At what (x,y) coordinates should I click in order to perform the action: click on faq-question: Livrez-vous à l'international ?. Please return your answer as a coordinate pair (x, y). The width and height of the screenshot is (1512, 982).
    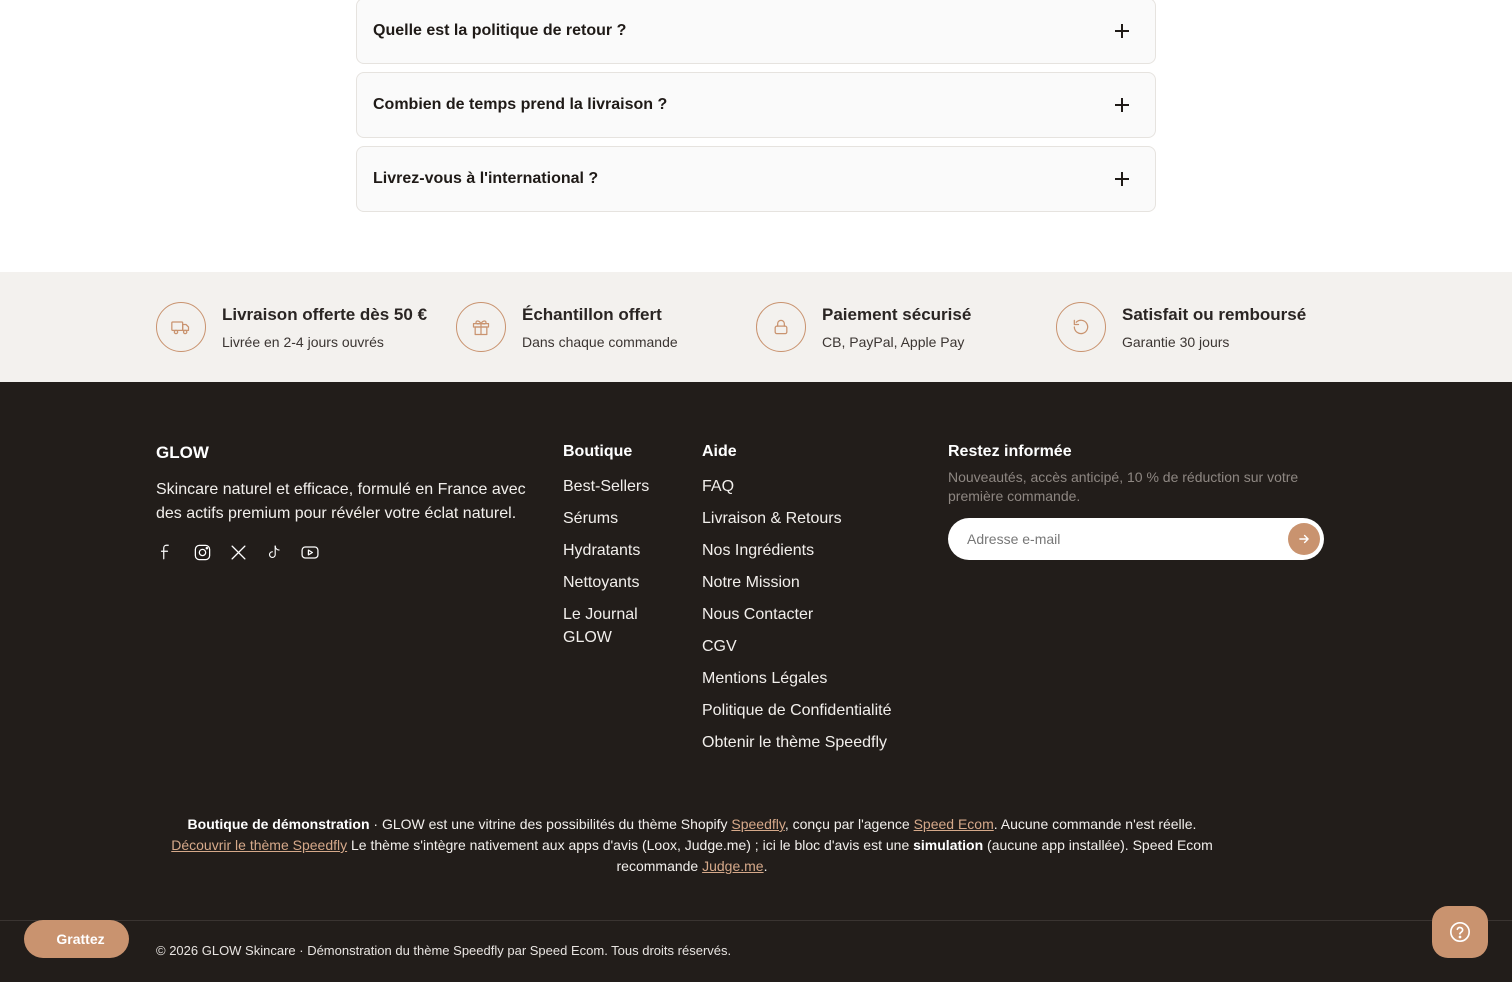
    Looking at the image, I should click on (486, 178).